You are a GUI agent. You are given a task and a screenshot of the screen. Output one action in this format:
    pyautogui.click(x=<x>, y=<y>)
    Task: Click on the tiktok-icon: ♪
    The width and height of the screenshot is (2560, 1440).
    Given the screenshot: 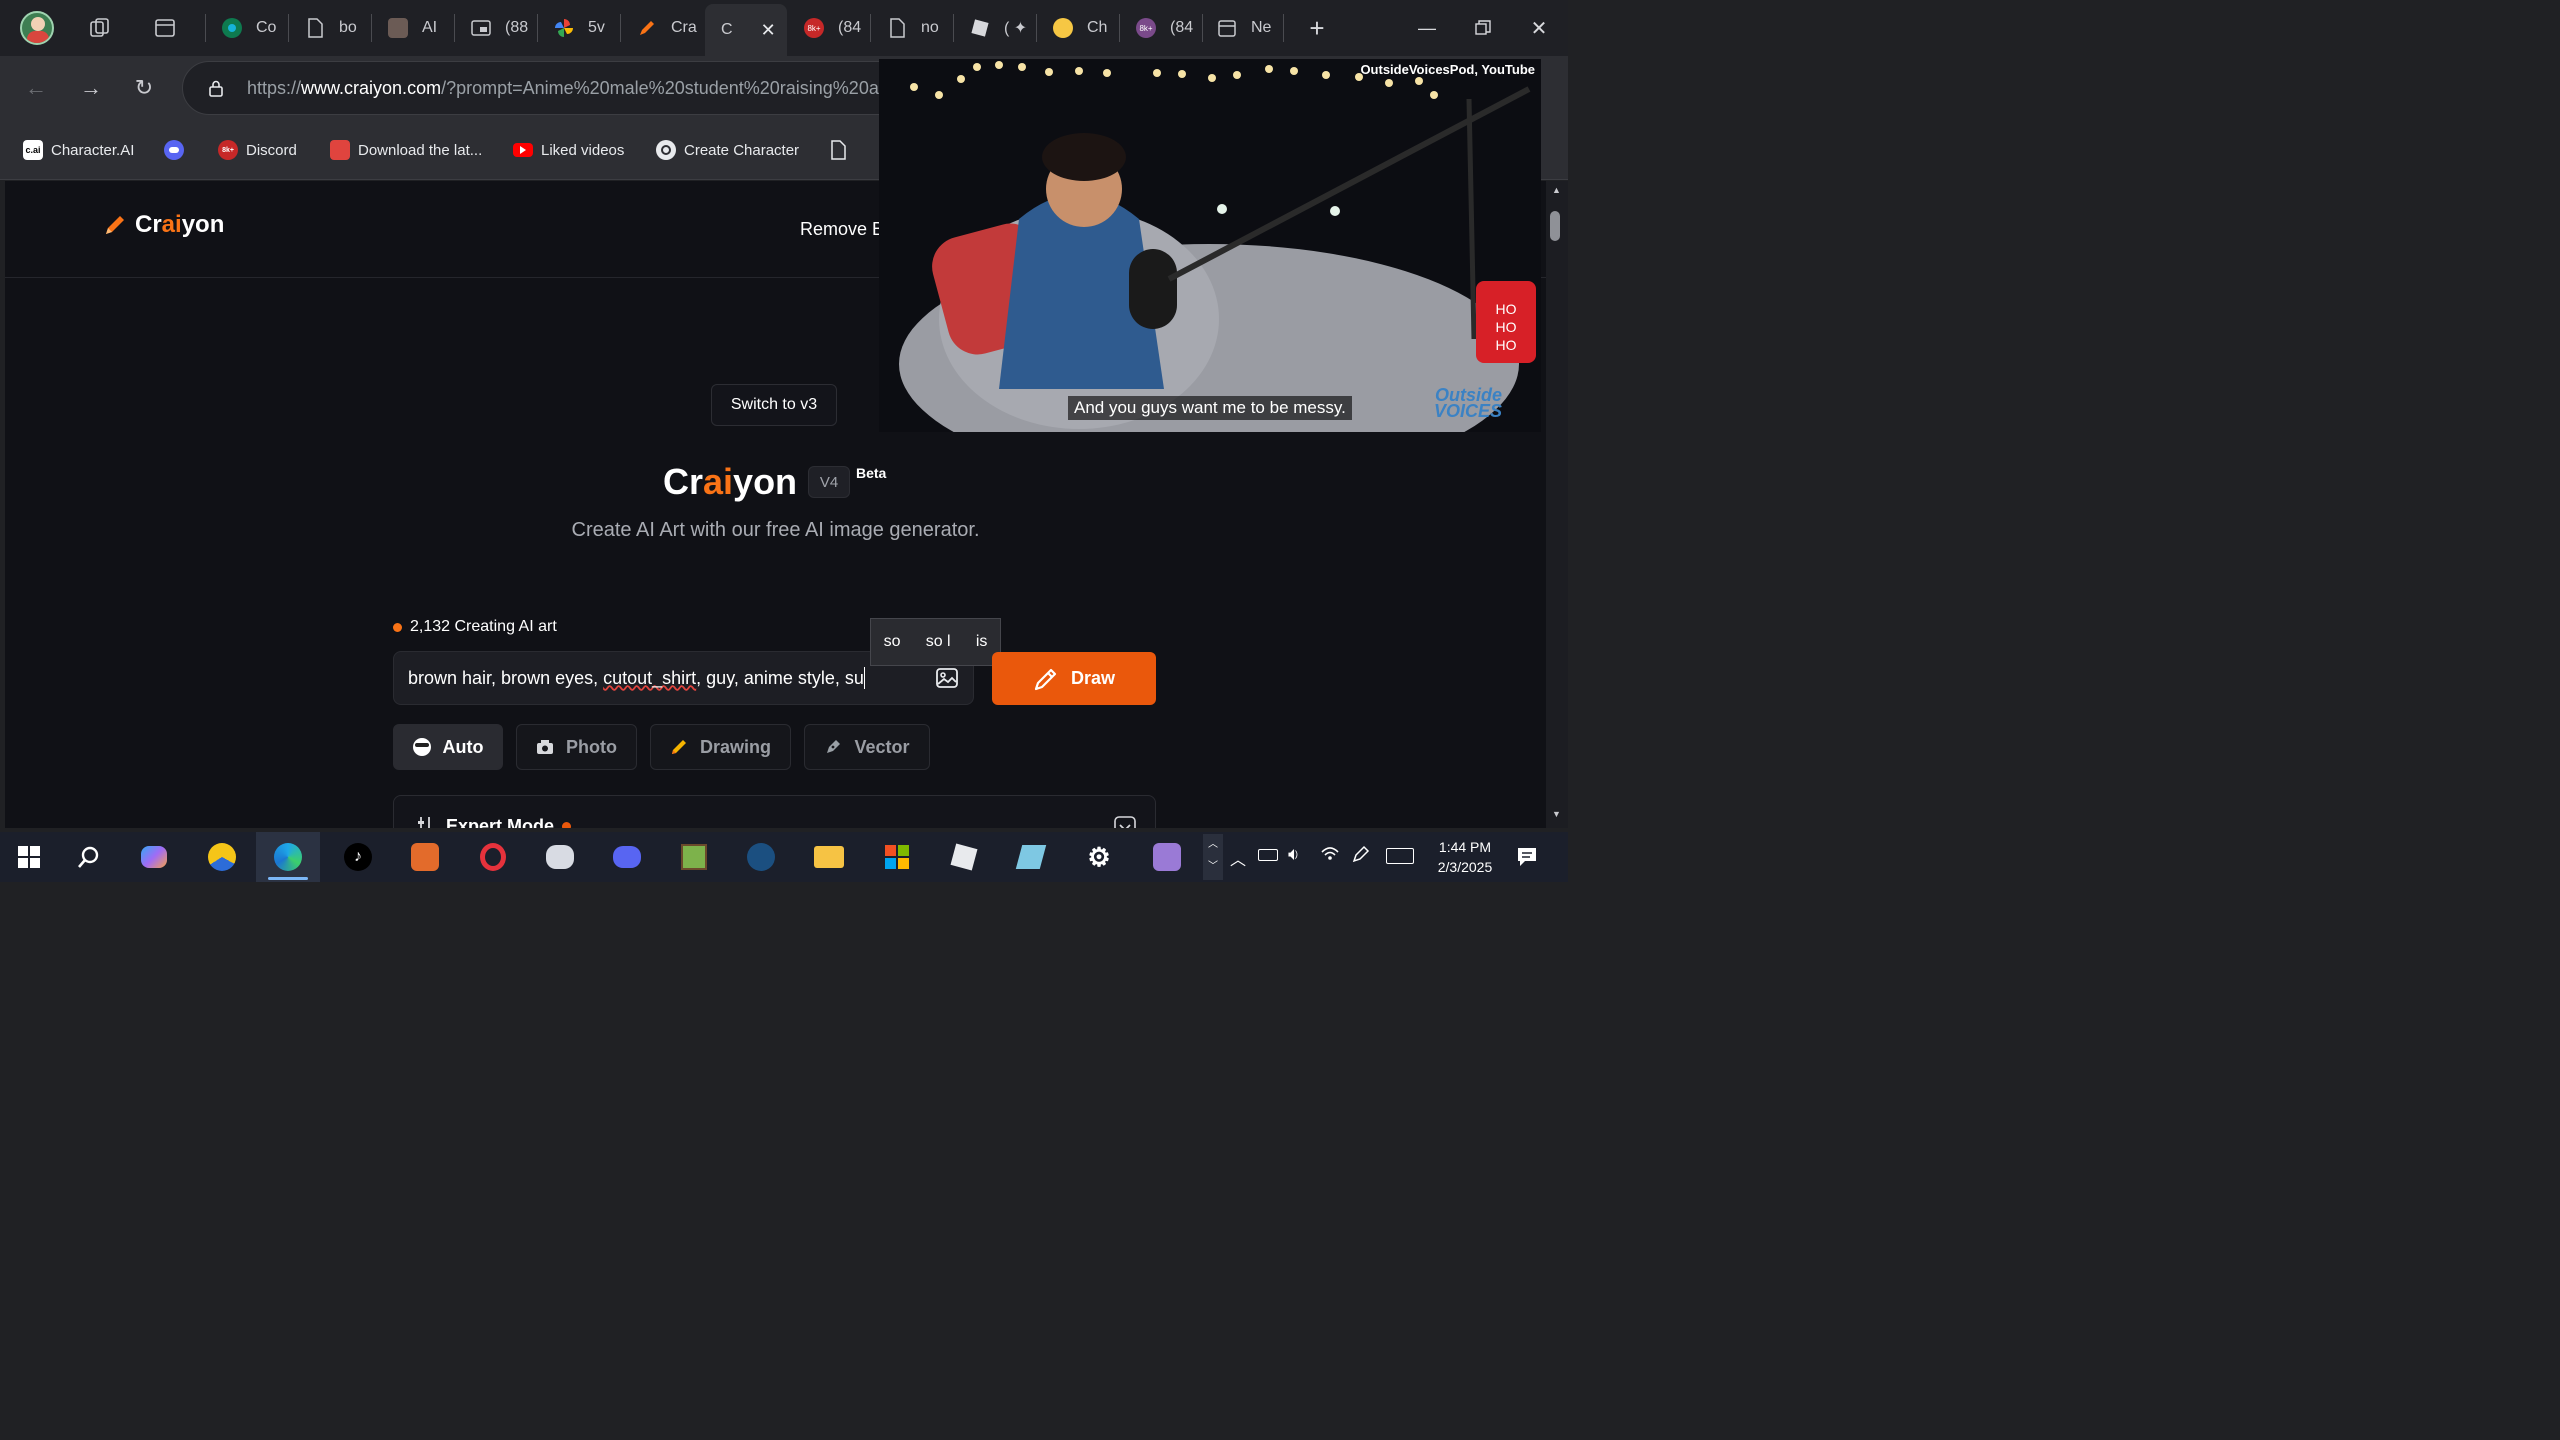 What is the action you would take?
    pyautogui.click(x=358, y=857)
    